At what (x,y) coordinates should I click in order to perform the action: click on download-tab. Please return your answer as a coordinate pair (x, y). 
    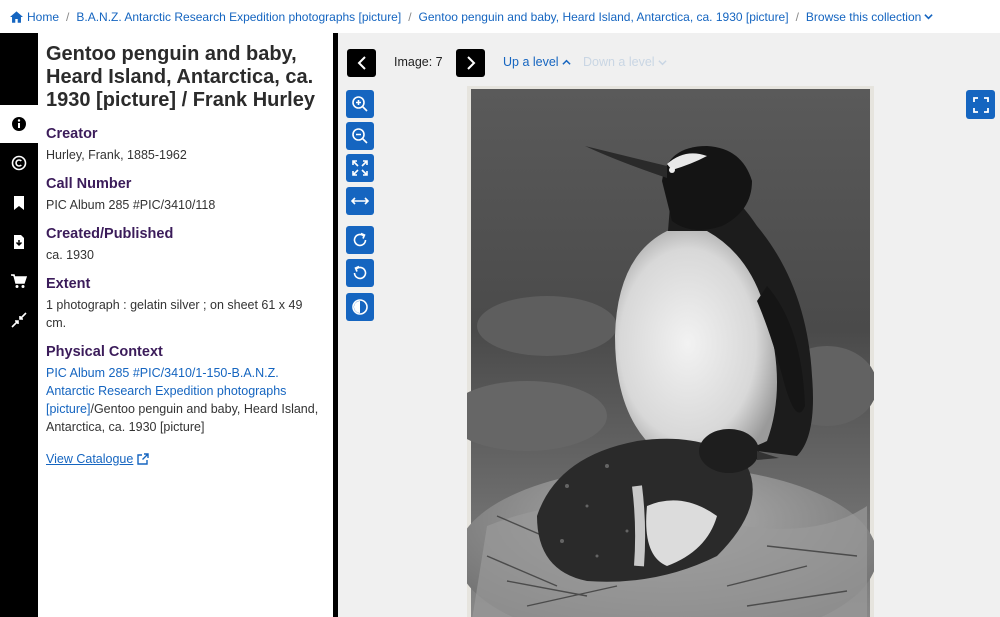
    Looking at the image, I should click on (19, 242).